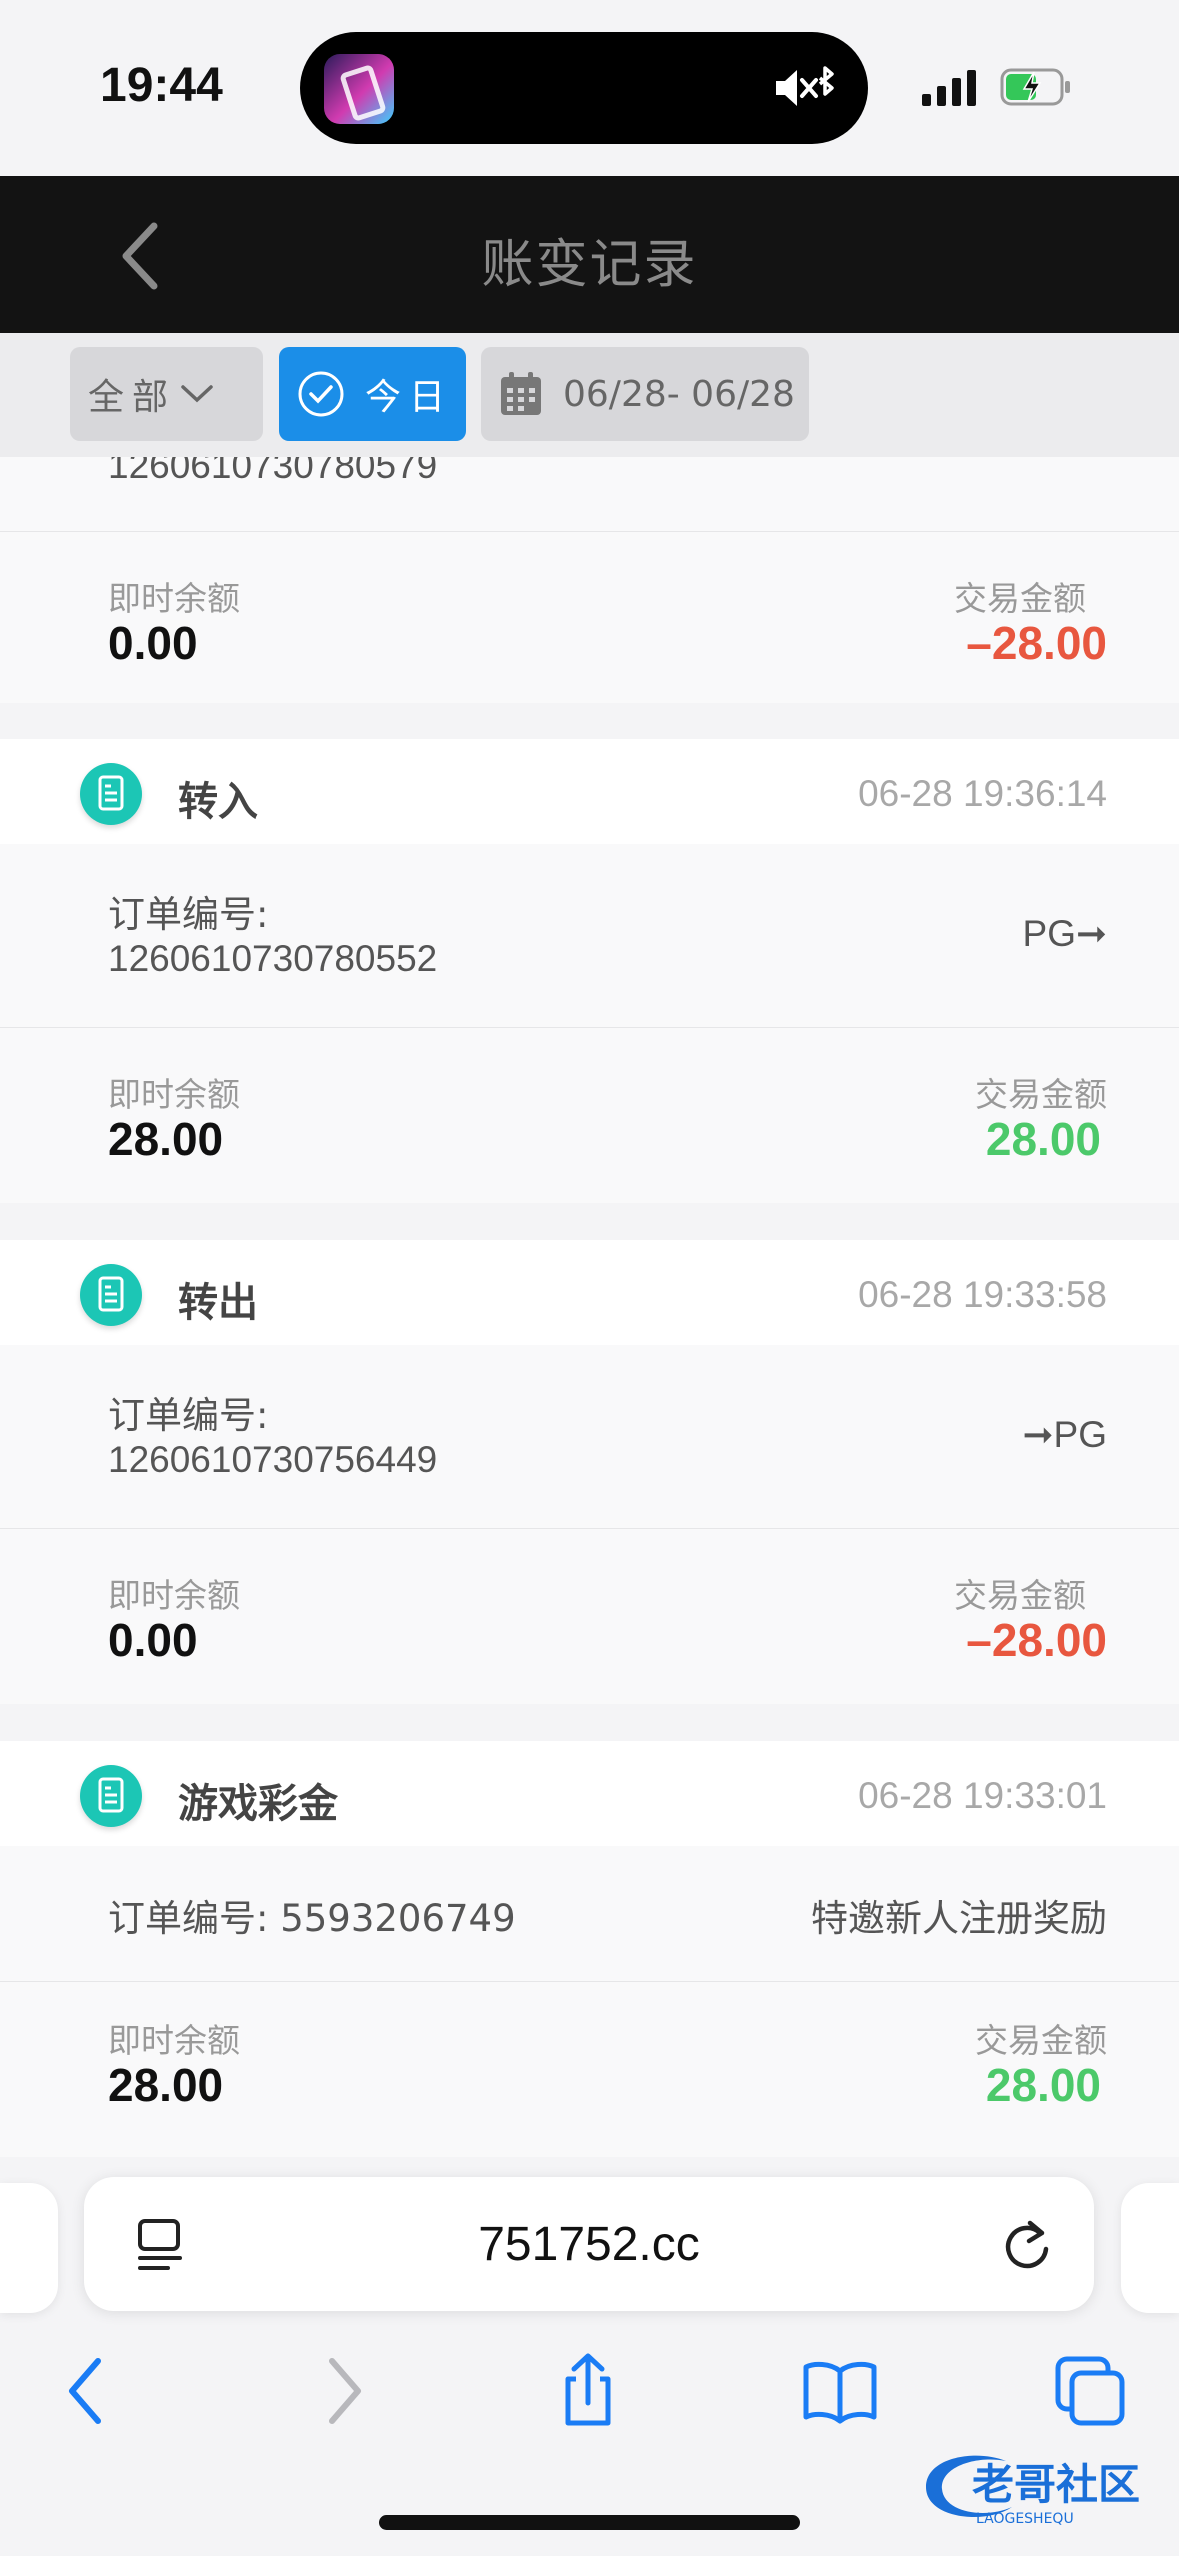 This screenshot has width=1179, height=2556. Describe the element at coordinates (982, 1294) in the screenshot. I see `transaction-time: 06-28 19:33:58` at that location.